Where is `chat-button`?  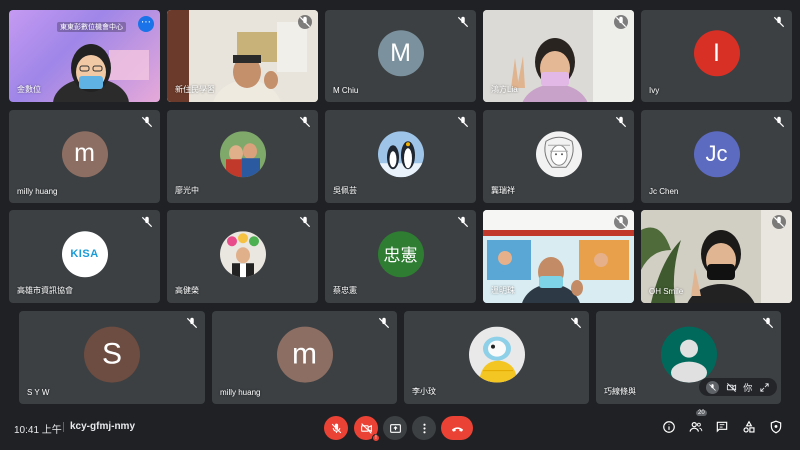
chat-button is located at coordinates (722, 427).